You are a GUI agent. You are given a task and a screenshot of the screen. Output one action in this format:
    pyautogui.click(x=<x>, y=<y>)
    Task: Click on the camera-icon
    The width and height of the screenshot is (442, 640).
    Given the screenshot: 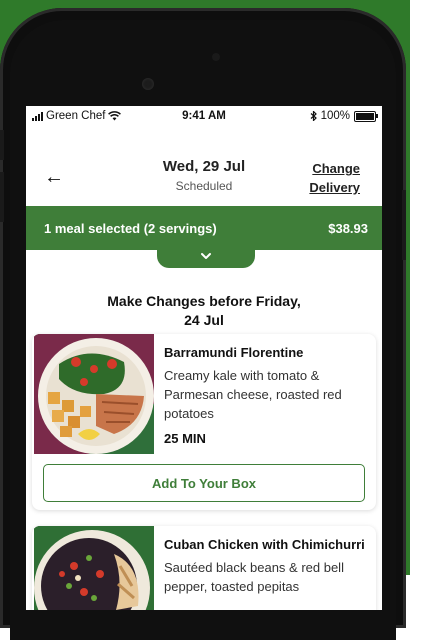 What is the action you would take?
    pyautogui.click(x=148, y=84)
    